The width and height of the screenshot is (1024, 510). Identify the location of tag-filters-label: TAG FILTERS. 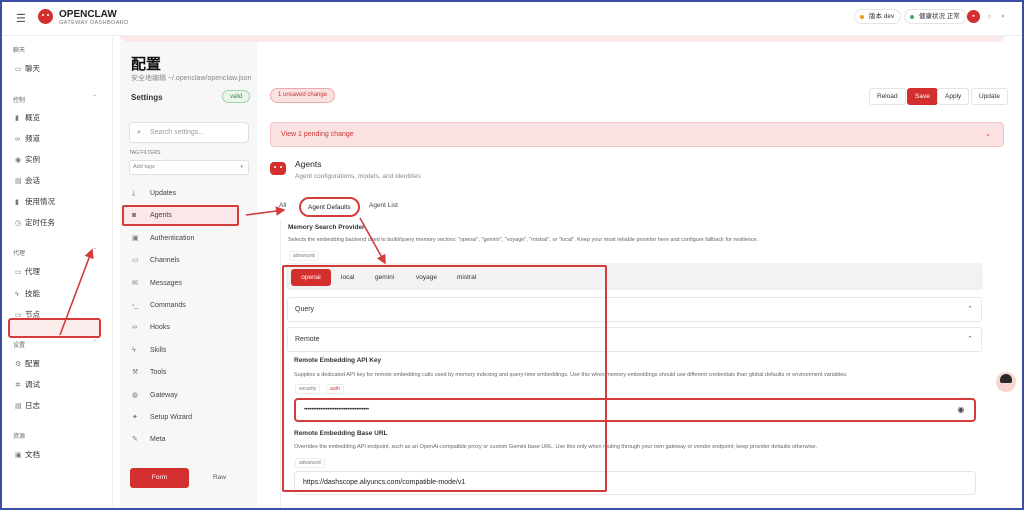
(145, 153).